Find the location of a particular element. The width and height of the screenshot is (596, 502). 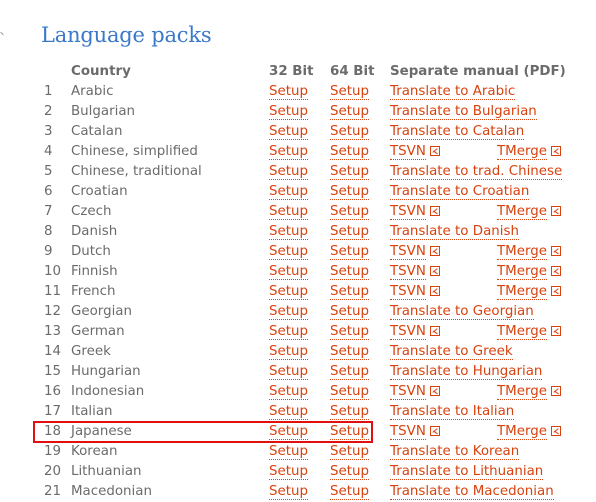

country-name: Macedonian is located at coordinates (111, 491).